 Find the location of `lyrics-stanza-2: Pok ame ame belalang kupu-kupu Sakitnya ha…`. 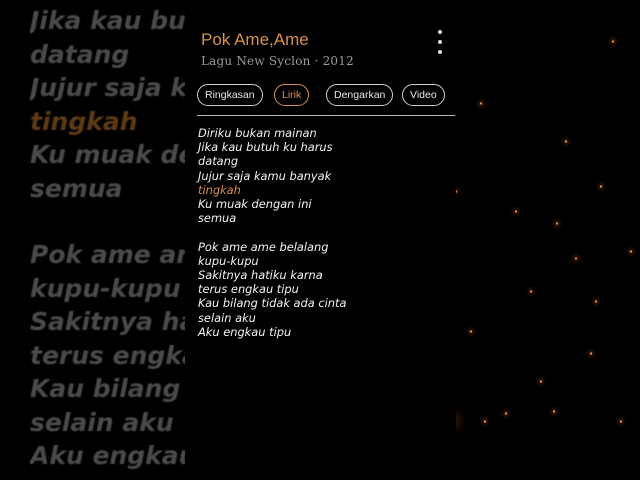

lyrics-stanza-2: Pok ame ame belalang kupu-kupu Sakitnya ha… is located at coordinates (323, 289).